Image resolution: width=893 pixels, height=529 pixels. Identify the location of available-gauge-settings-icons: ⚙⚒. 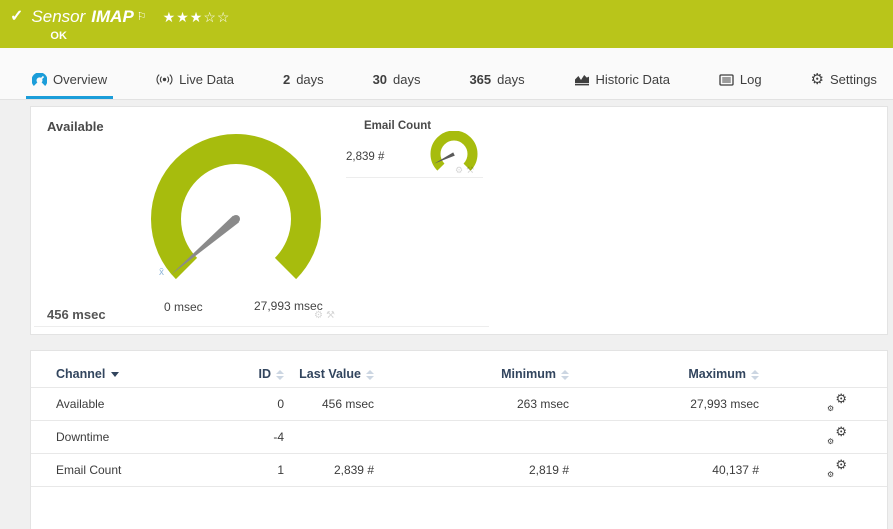
(326, 315).